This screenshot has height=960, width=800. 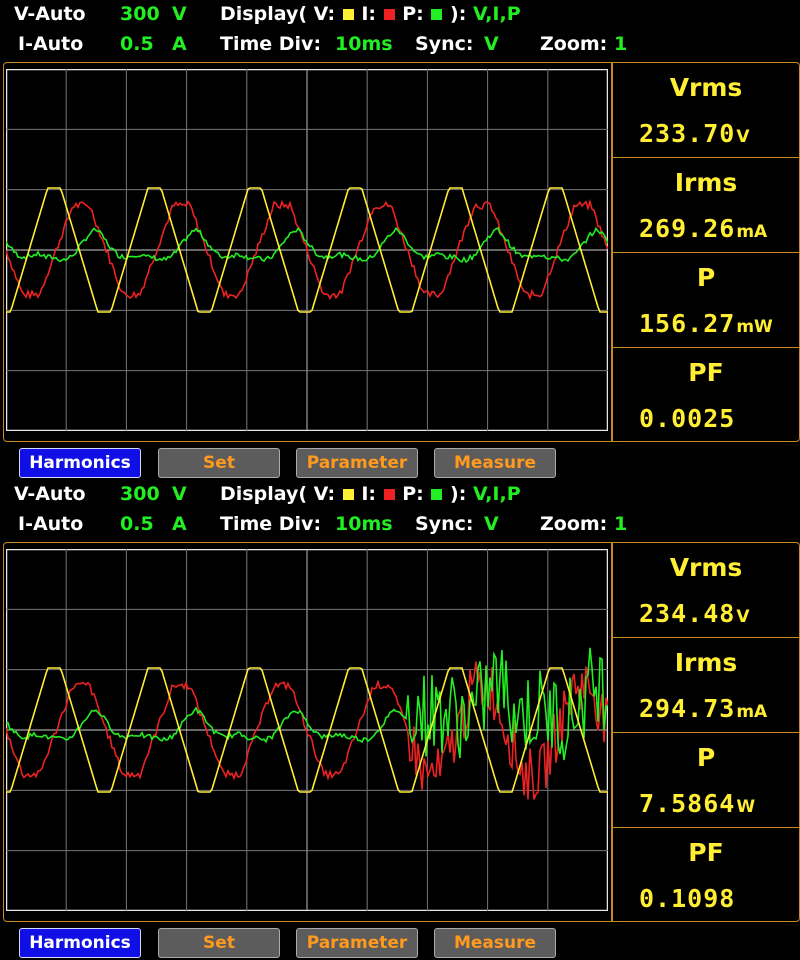 I want to click on measurement-power: P 7.5864W, so click(x=706, y=780).